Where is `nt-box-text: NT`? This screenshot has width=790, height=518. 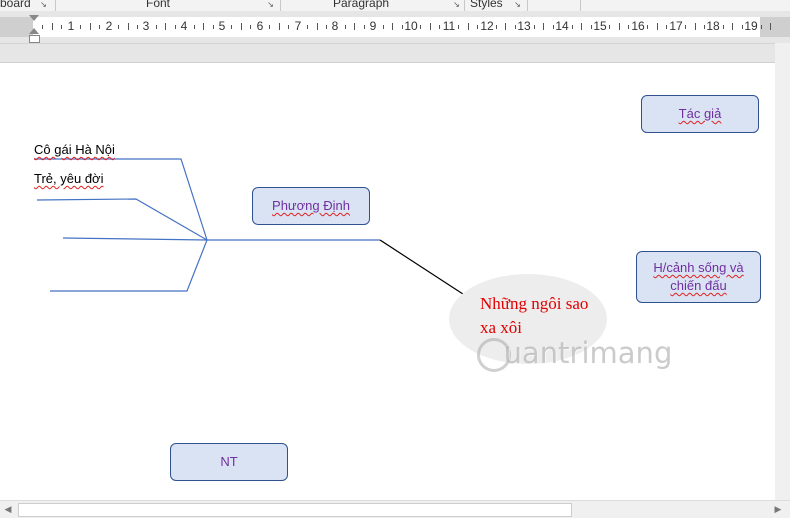 nt-box-text: NT is located at coordinates (229, 461).